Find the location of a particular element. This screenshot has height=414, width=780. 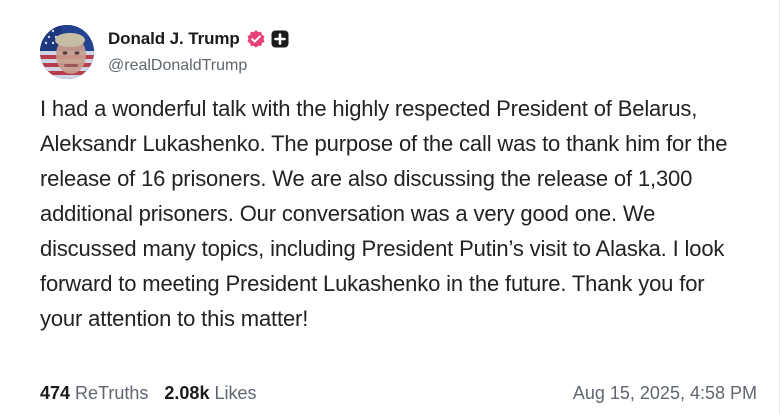

retruths-count: 474 is located at coordinates (55, 393).